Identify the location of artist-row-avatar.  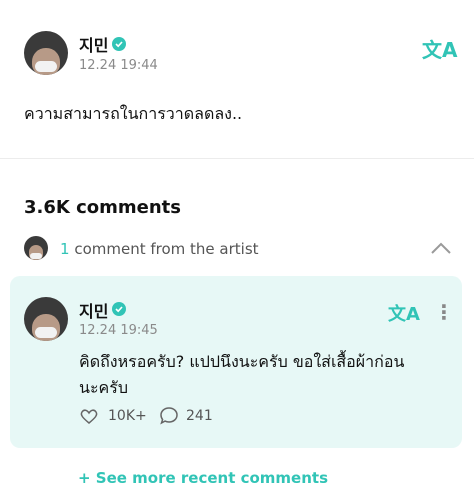
(36, 248).